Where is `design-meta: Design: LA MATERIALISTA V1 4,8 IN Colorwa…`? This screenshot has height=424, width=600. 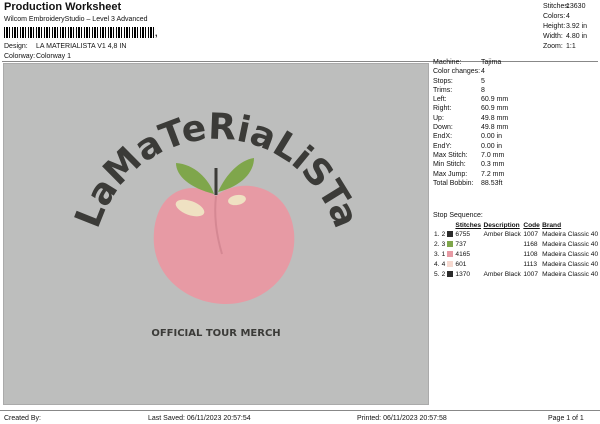
design-meta: Design: LA MATERIALISTA V1 4,8 IN Colorwa… is located at coordinates (65, 52).